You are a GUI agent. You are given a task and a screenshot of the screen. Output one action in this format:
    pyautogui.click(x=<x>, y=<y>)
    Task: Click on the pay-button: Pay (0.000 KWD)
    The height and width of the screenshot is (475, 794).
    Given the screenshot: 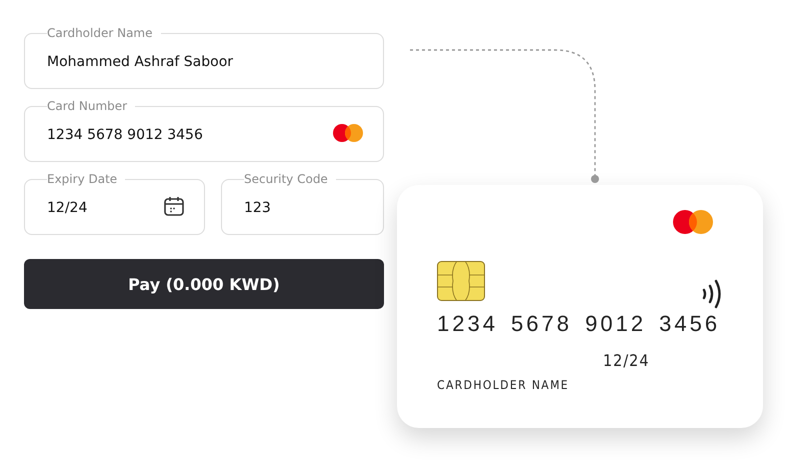 What is the action you would take?
    pyautogui.click(x=204, y=284)
    